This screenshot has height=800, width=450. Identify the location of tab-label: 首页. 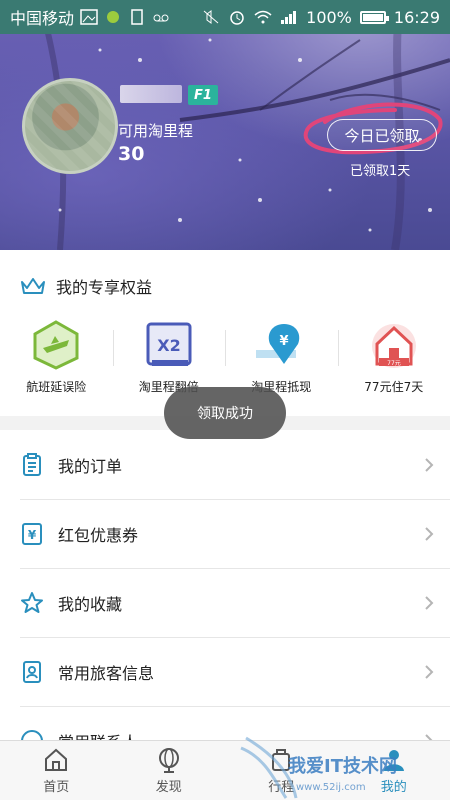
(56, 787).